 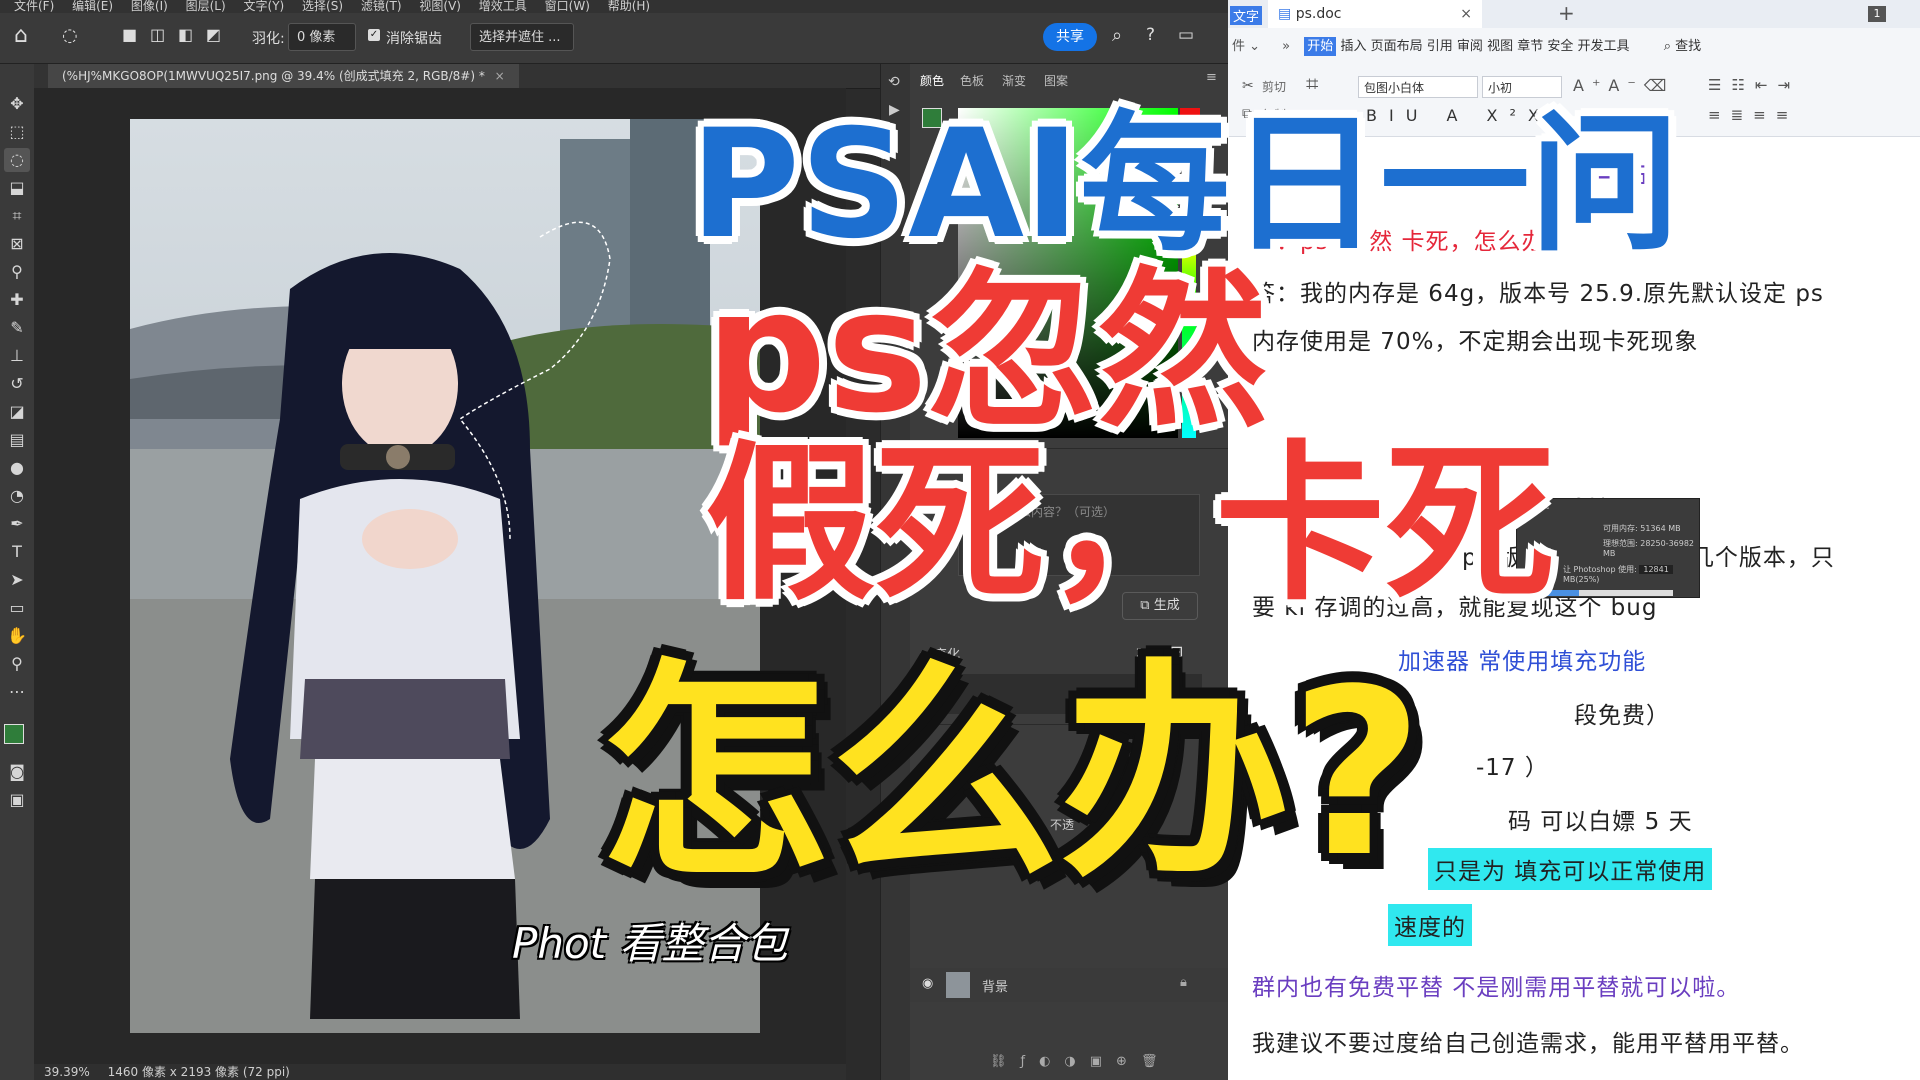 I want to click on workspace-icon: ▭, so click(x=1186, y=35).